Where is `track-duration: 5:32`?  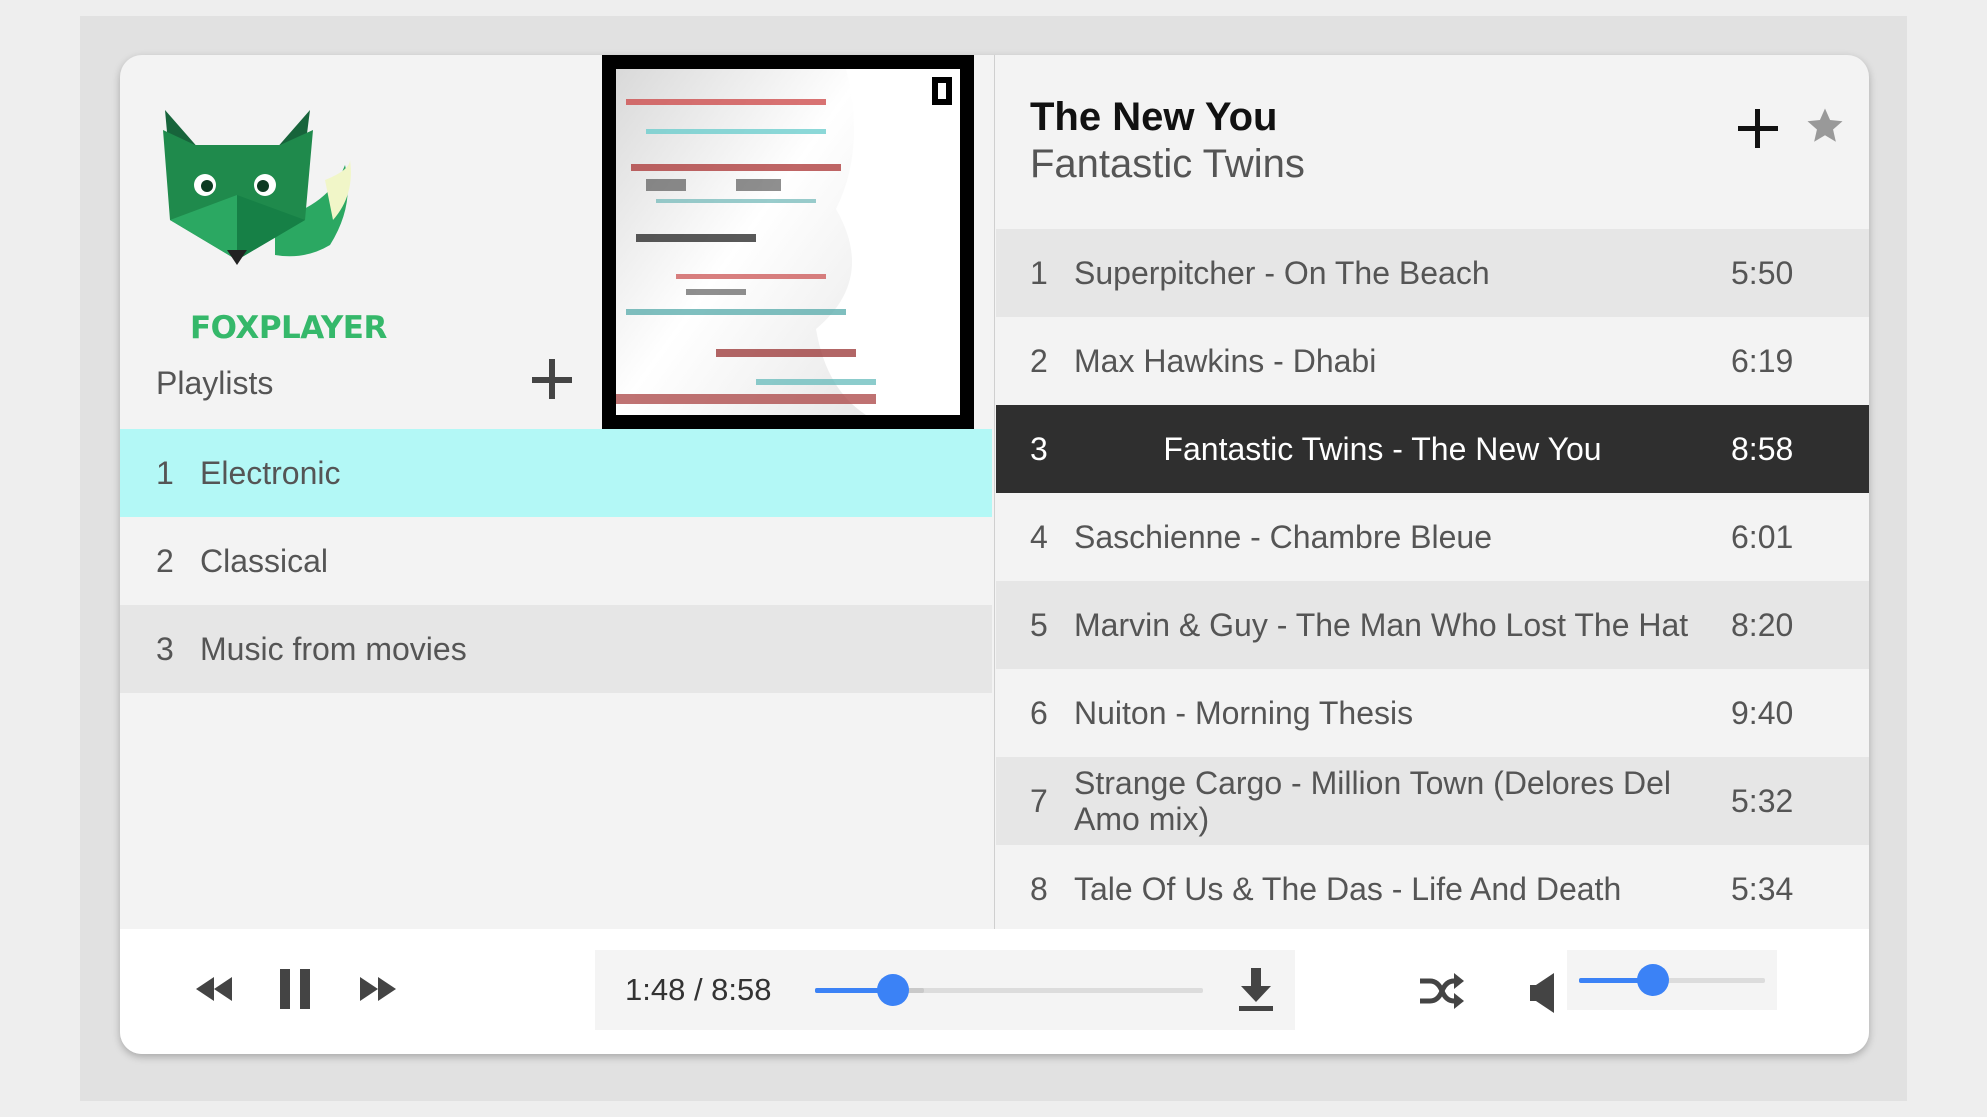
track-duration: 5:32 is located at coordinates (1762, 800).